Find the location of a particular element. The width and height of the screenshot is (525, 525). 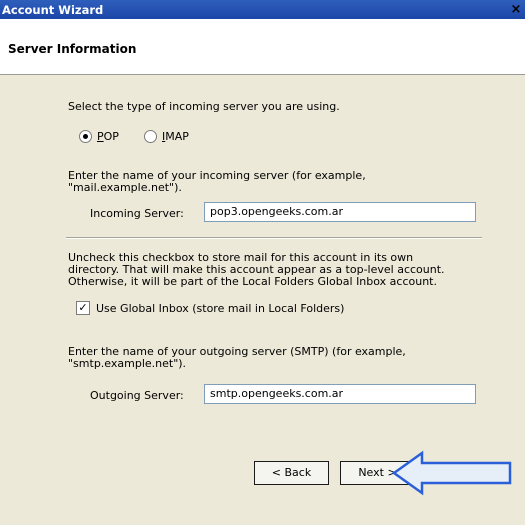

imap-label: IMAP is located at coordinates (175, 136).